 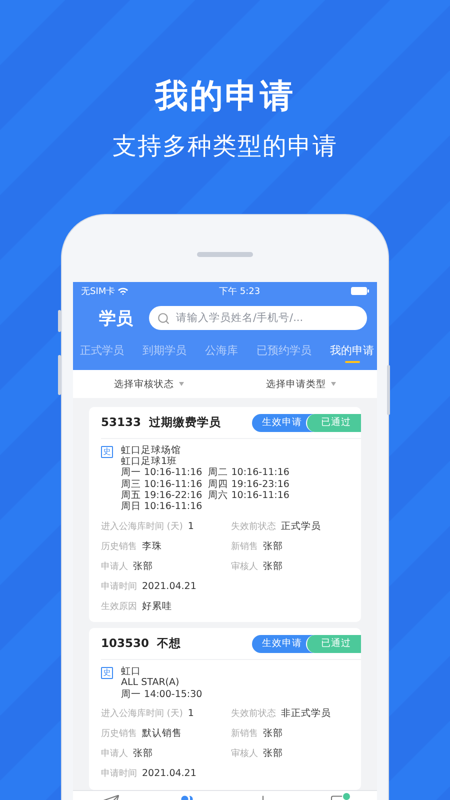 I want to click on schedule-line: 周一 14:00-15:30, so click(x=161, y=694).